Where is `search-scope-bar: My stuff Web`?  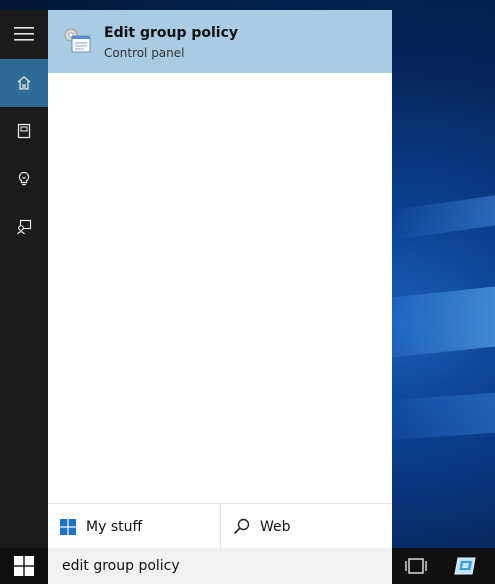
search-scope-bar: My stuff Web is located at coordinates (220, 526).